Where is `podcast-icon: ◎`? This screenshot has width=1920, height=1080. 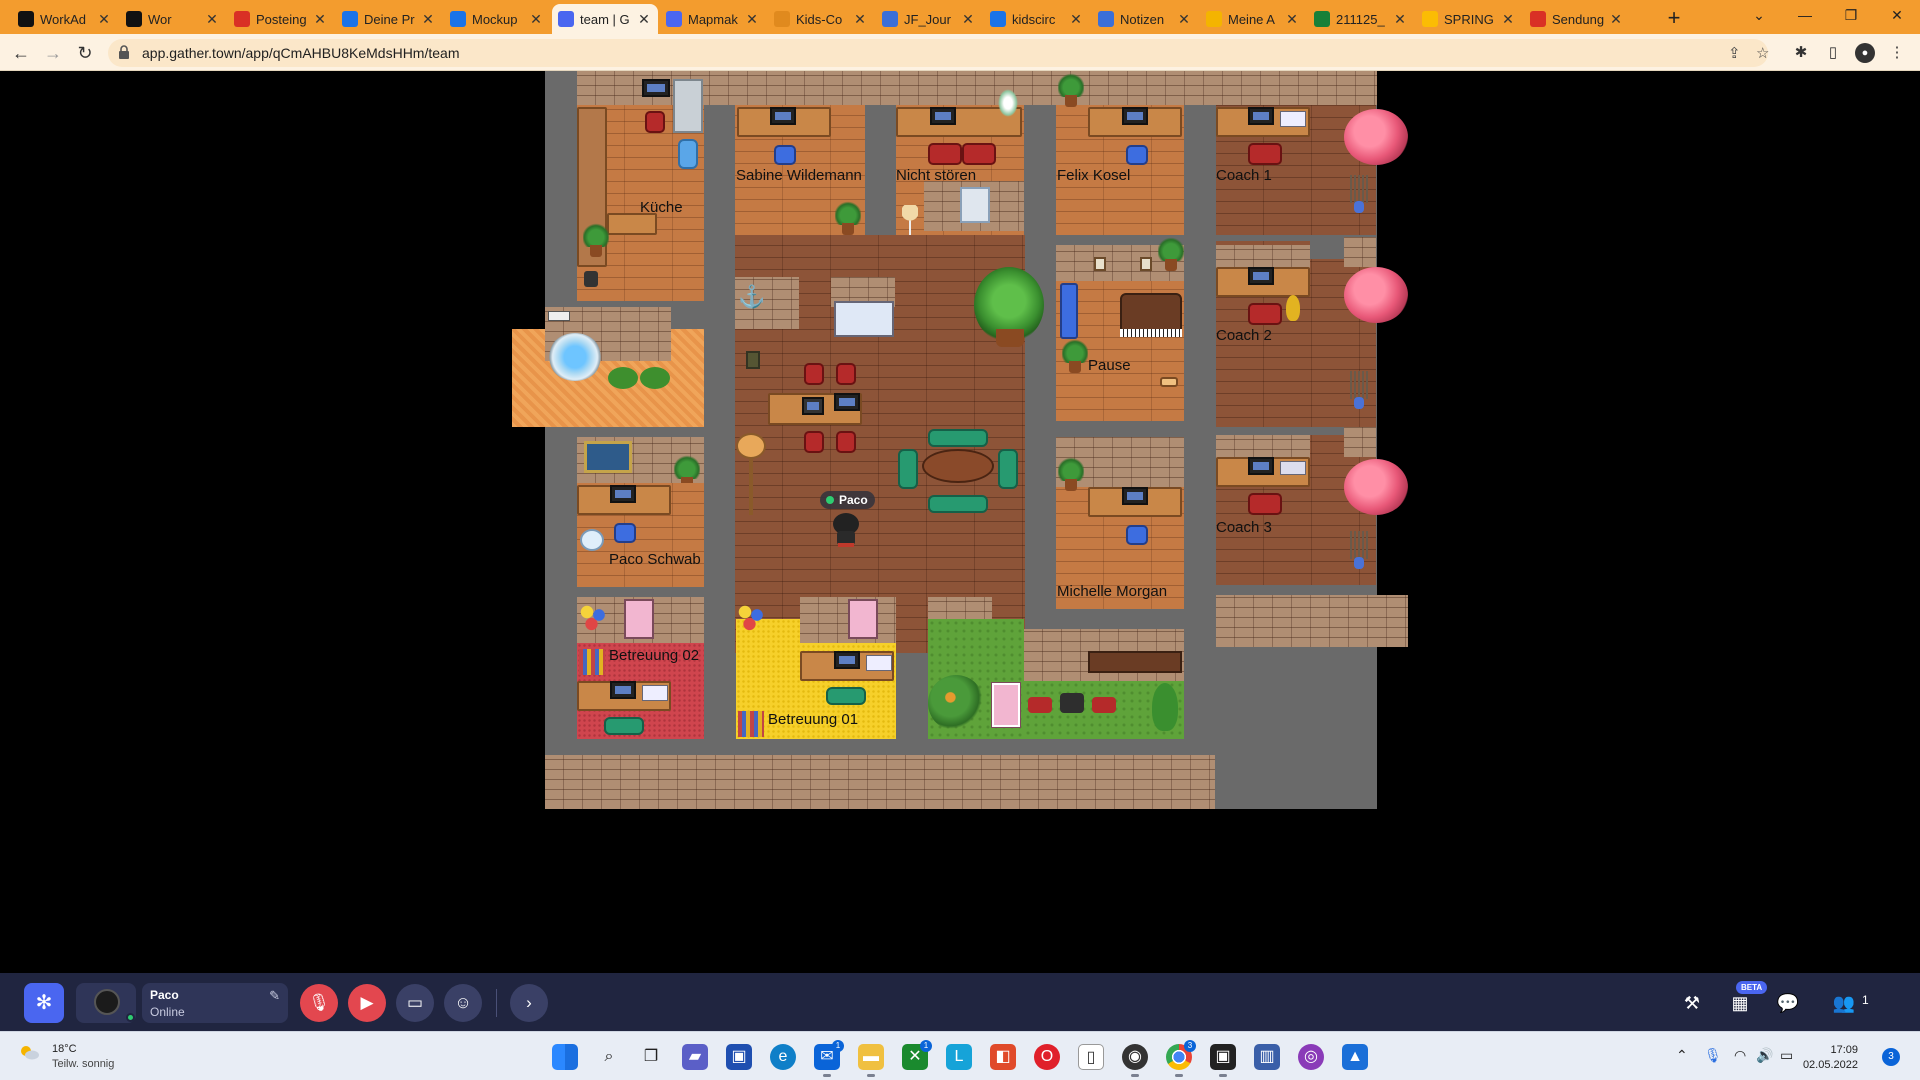
podcast-icon: ◎ is located at coordinates (1311, 1057).